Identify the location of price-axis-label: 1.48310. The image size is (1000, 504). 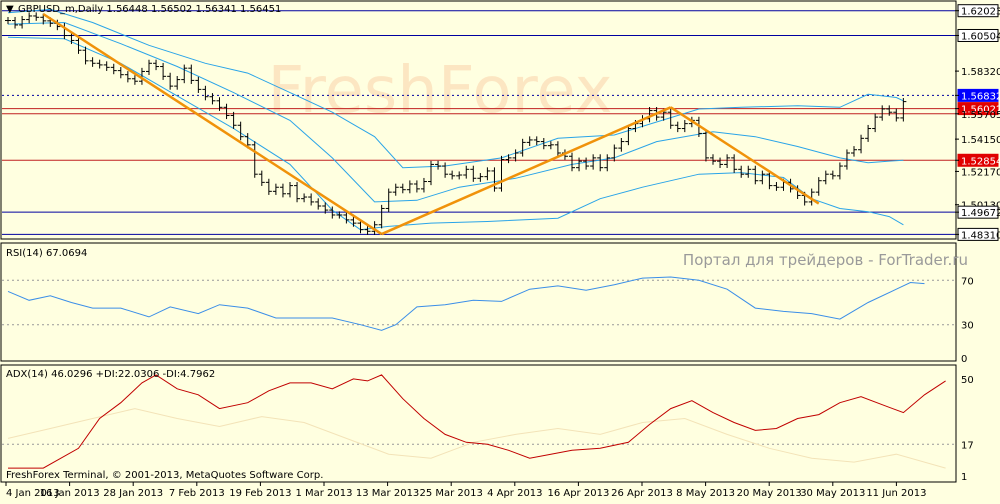
(980, 235).